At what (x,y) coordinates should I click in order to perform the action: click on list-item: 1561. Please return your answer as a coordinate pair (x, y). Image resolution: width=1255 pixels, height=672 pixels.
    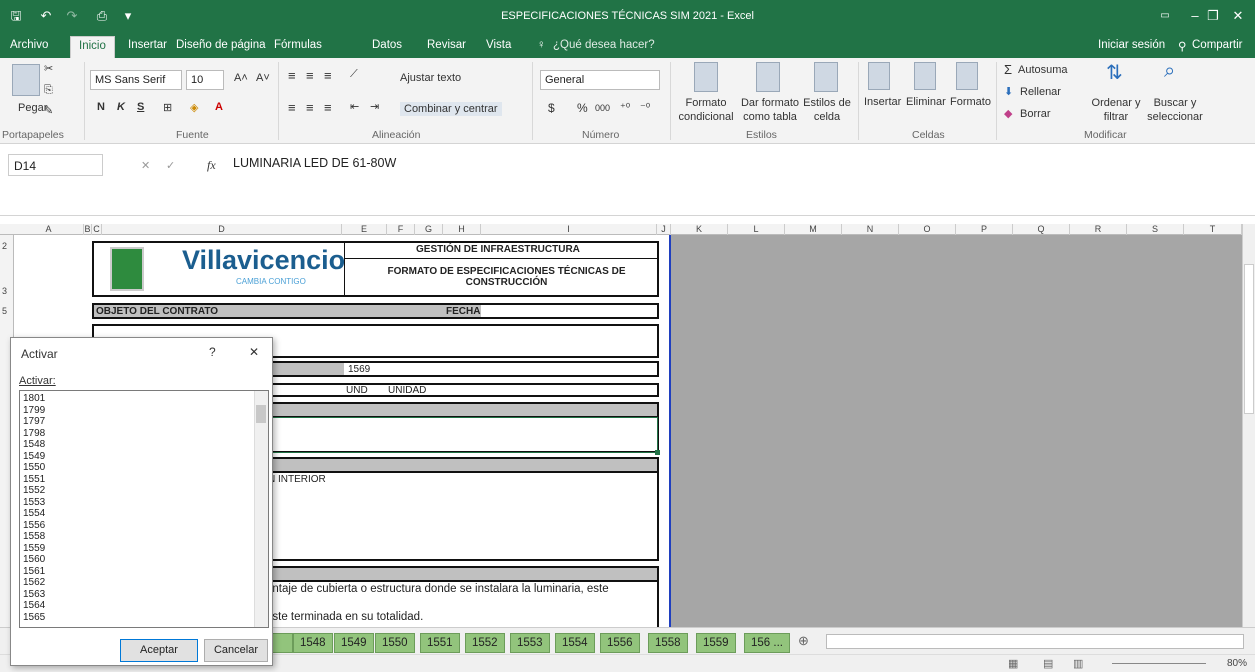
    Looking at the image, I should click on (34, 571).